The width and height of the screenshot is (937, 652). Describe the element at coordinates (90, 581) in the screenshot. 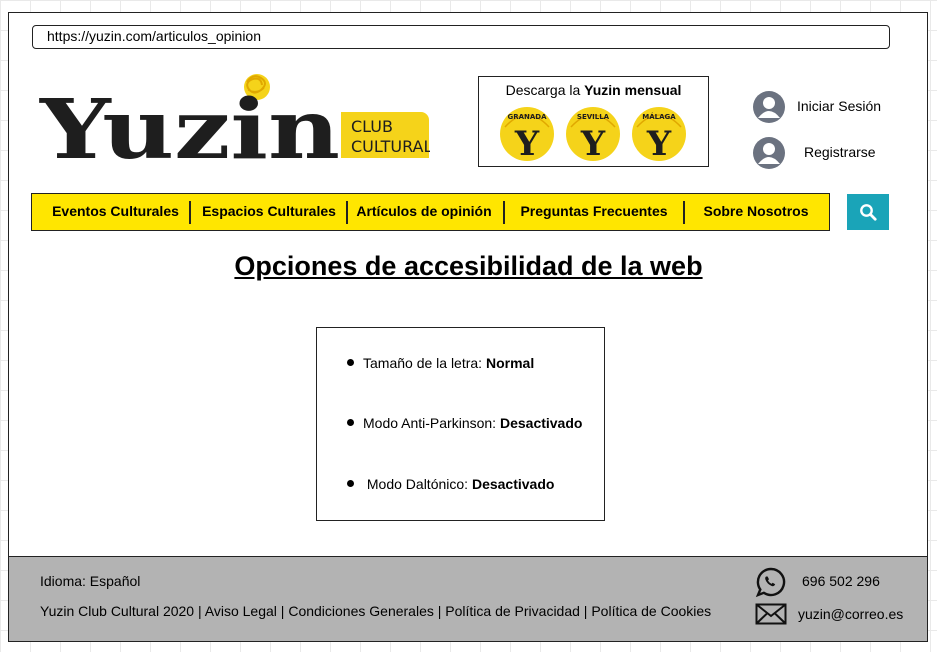

I see `language-selector: Idioma: Español` at that location.